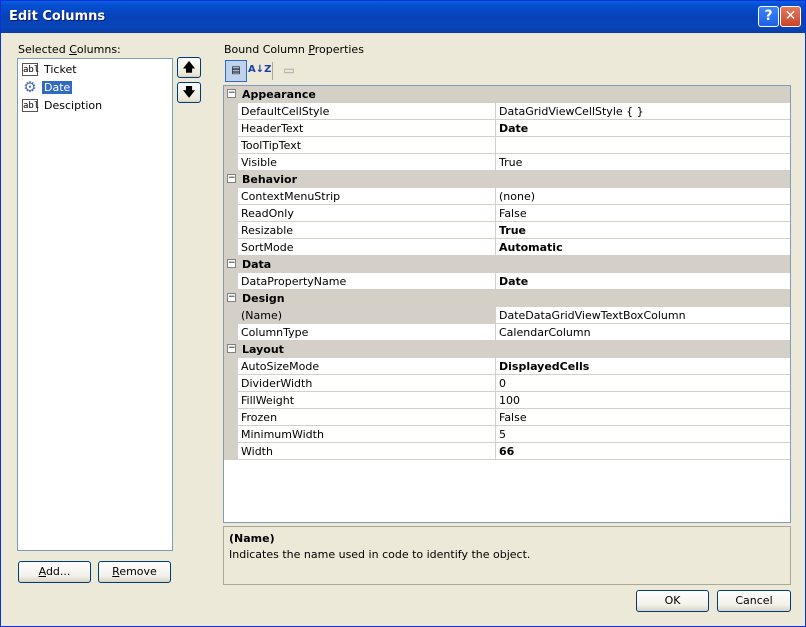 The width and height of the screenshot is (806, 627). I want to click on property-row: ReadOnly False, so click(507, 213).